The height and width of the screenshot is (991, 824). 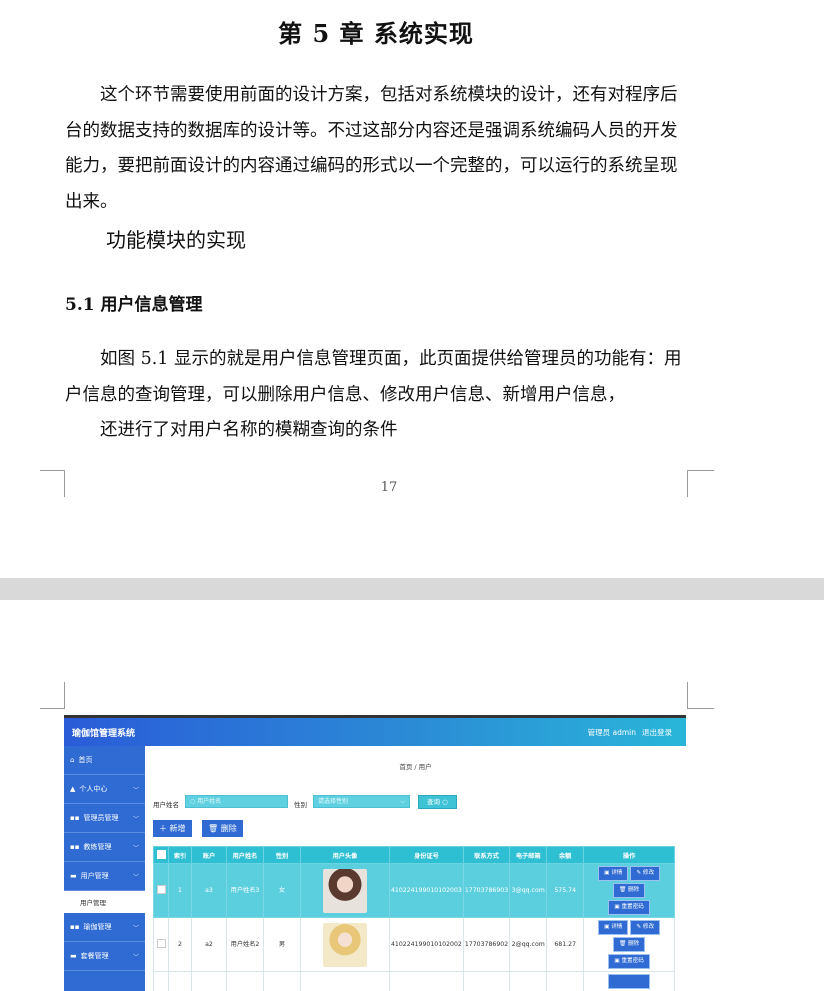 I want to click on plus-icon: ＋, so click(x=164, y=828).